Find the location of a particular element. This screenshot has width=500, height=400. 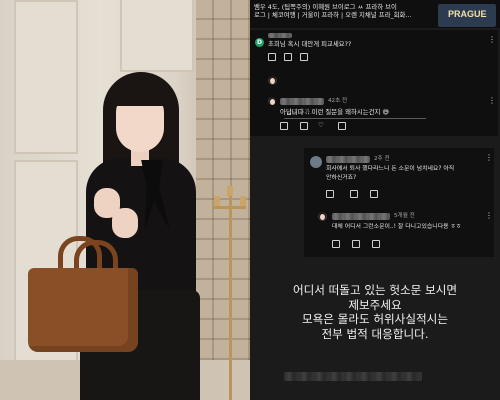

reply-text: 아닙니다 .. 이런 질문을 왜하시는건지 😅 is located at coordinates (335, 112).